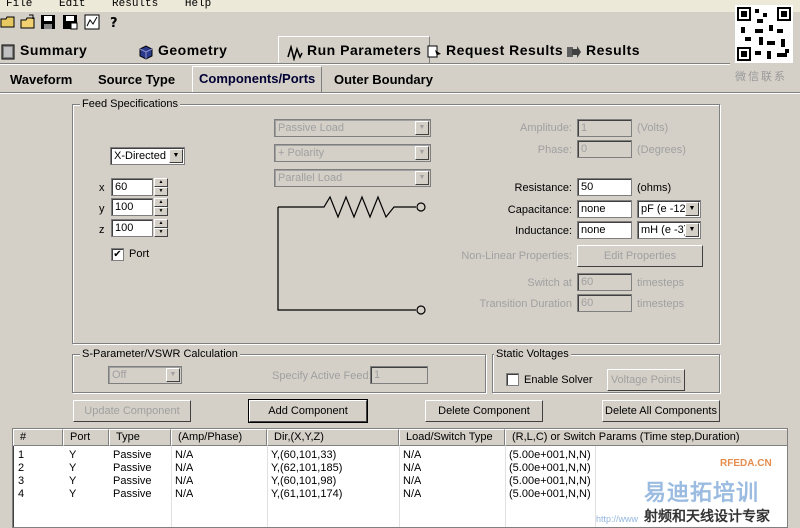 The image size is (800, 528). What do you see at coordinates (102, 209) in the screenshot?
I see `y-label: y` at bounding box center [102, 209].